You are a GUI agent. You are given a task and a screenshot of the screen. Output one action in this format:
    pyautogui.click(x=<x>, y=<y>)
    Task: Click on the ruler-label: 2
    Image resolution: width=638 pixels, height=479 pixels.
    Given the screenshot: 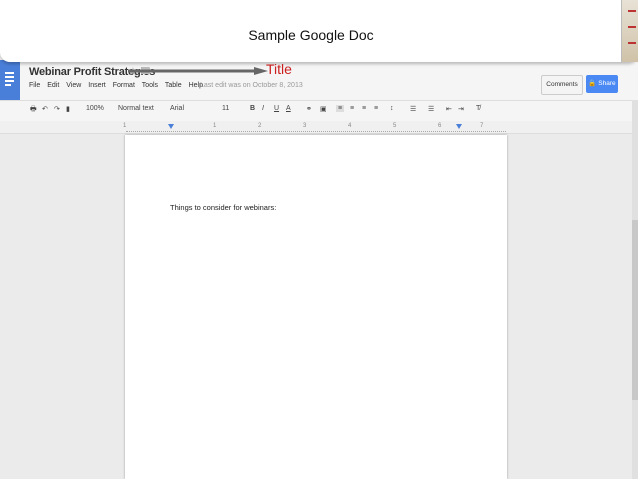 What is the action you would take?
    pyautogui.click(x=260, y=126)
    